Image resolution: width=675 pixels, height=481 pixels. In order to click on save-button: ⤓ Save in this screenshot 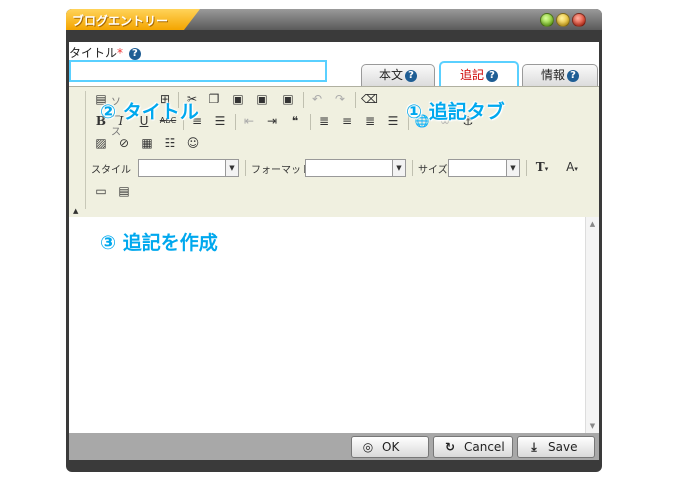, I will do `click(556, 447)`.